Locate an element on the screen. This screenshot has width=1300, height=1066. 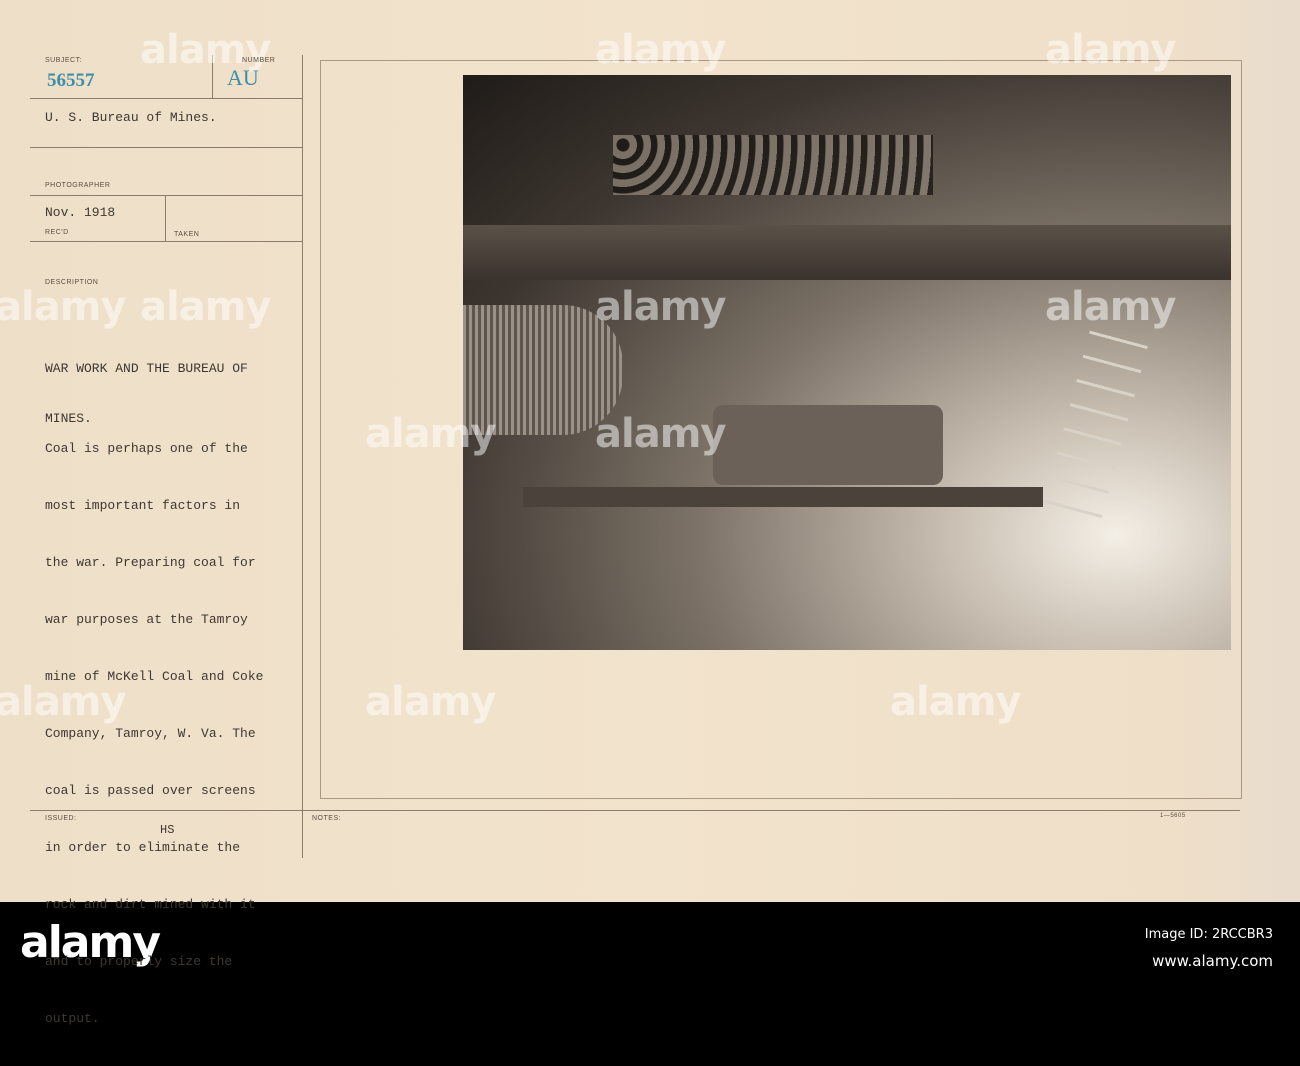
description-line: most important factors in is located at coordinates (143, 505).